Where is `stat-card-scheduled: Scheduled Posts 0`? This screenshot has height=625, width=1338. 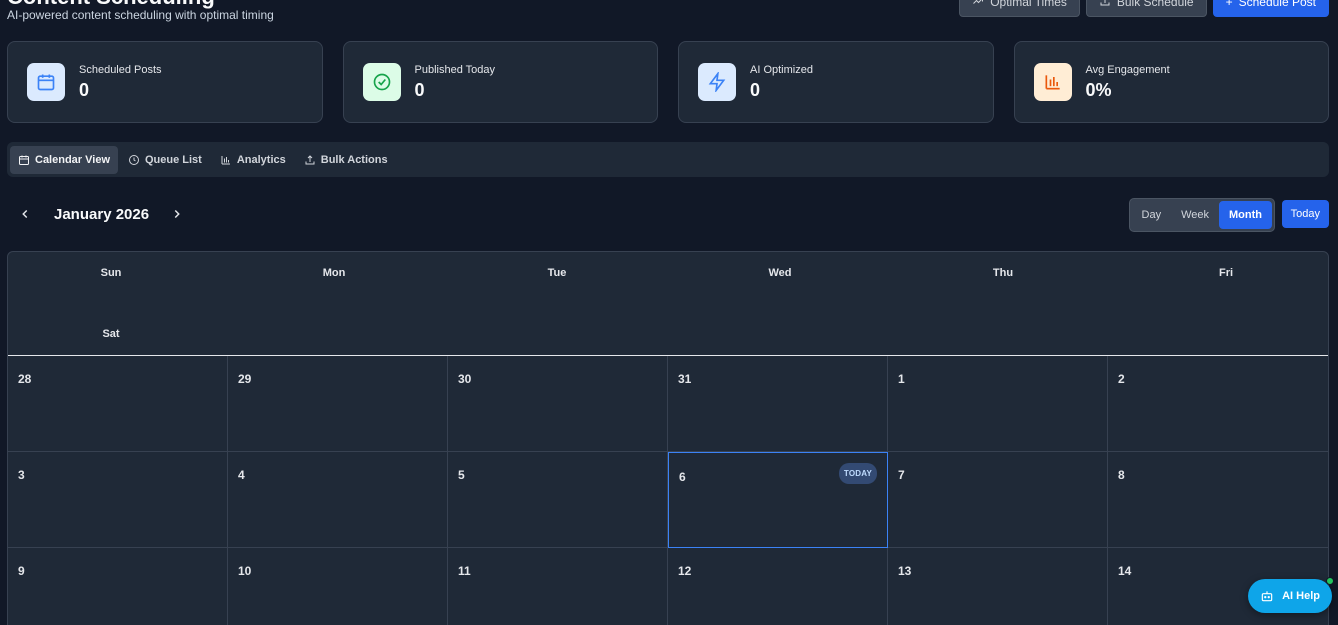 stat-card-scheduled: Scheduled Posts 0 is located at coordinates (165, 82).